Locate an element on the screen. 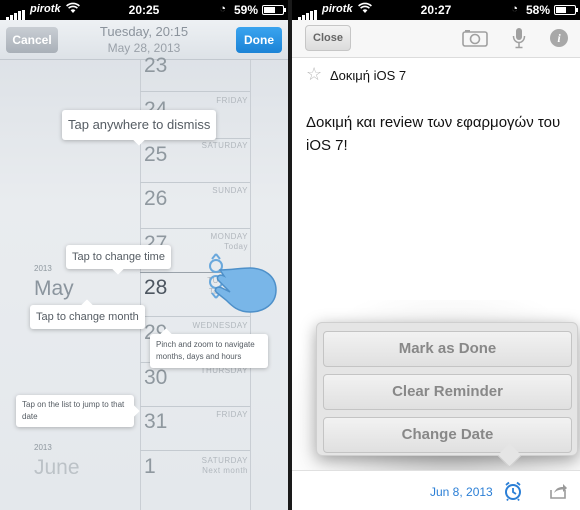 The image size is (580, 510). bottom-toolbar: Jun 8, 2013 is located at coordinates (436, 490).